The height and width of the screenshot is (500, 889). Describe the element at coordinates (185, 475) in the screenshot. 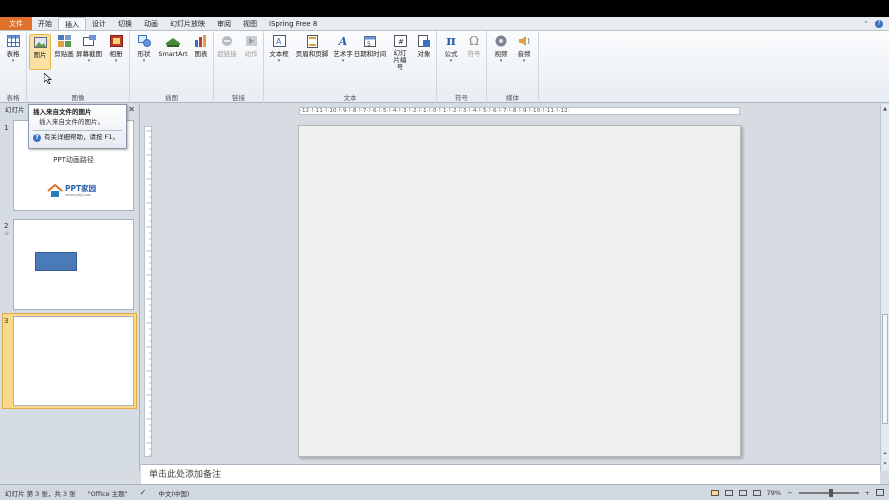

I see `notes-placeholder: 单击此处添加备注` at that location.